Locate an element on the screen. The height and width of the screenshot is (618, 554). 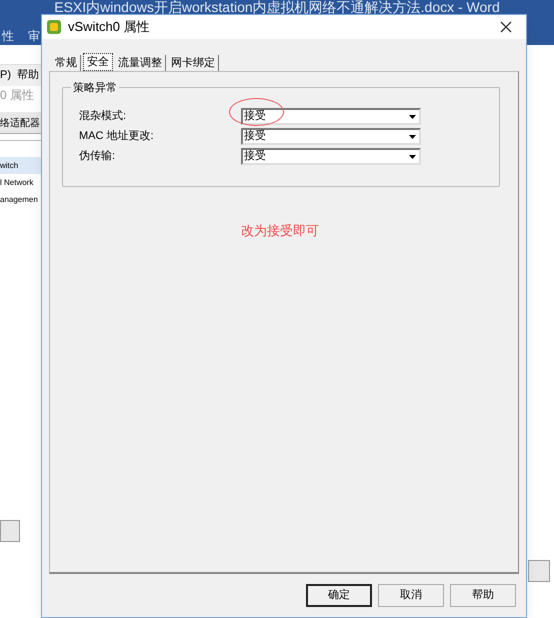
tab: 安全 is located at coordinates (98, 62).